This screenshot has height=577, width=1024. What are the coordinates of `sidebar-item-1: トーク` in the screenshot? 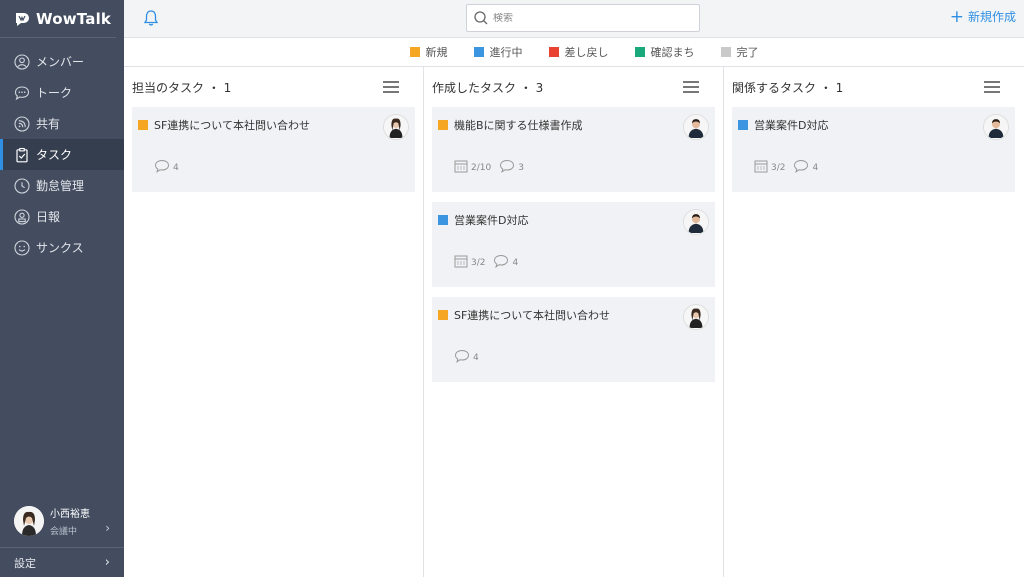 It's located at (62, 92).